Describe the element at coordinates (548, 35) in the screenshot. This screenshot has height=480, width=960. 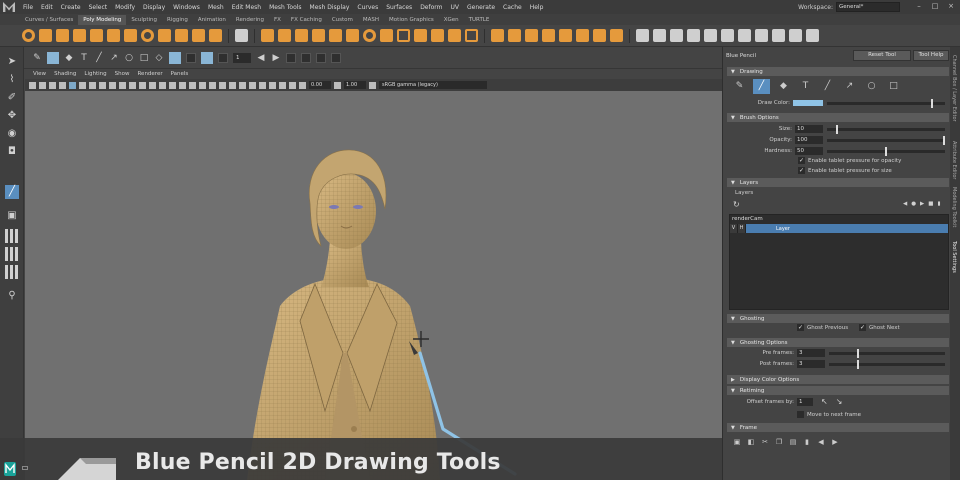
I see `merge-icon` at that location.